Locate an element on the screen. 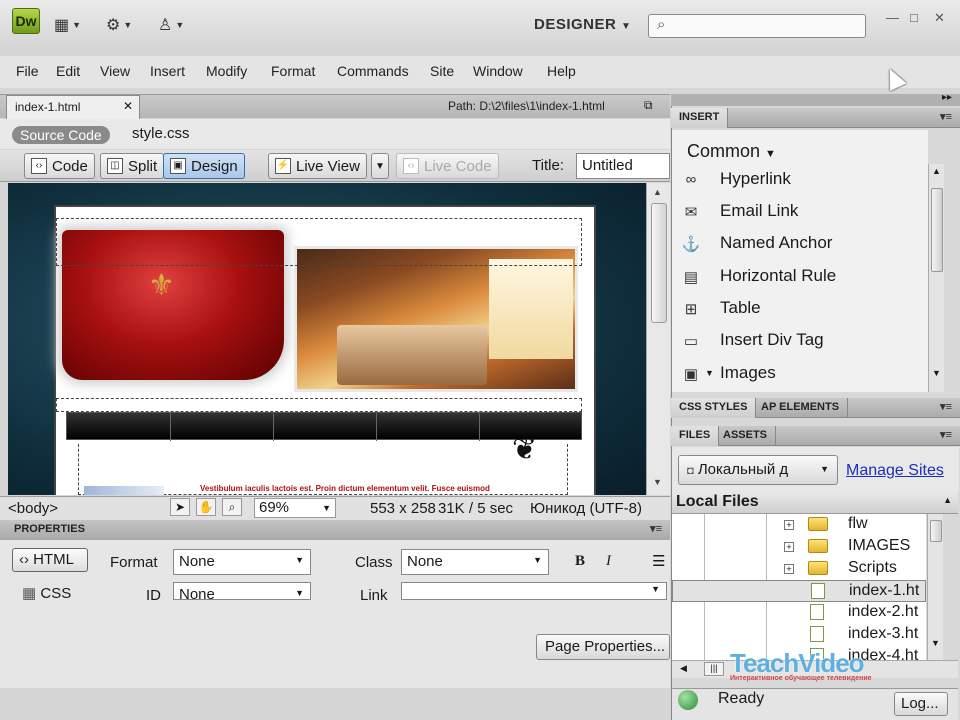 This screenshot has width=960, height=720. window-size: 553 x 258 is located at coordinates (403, 508).